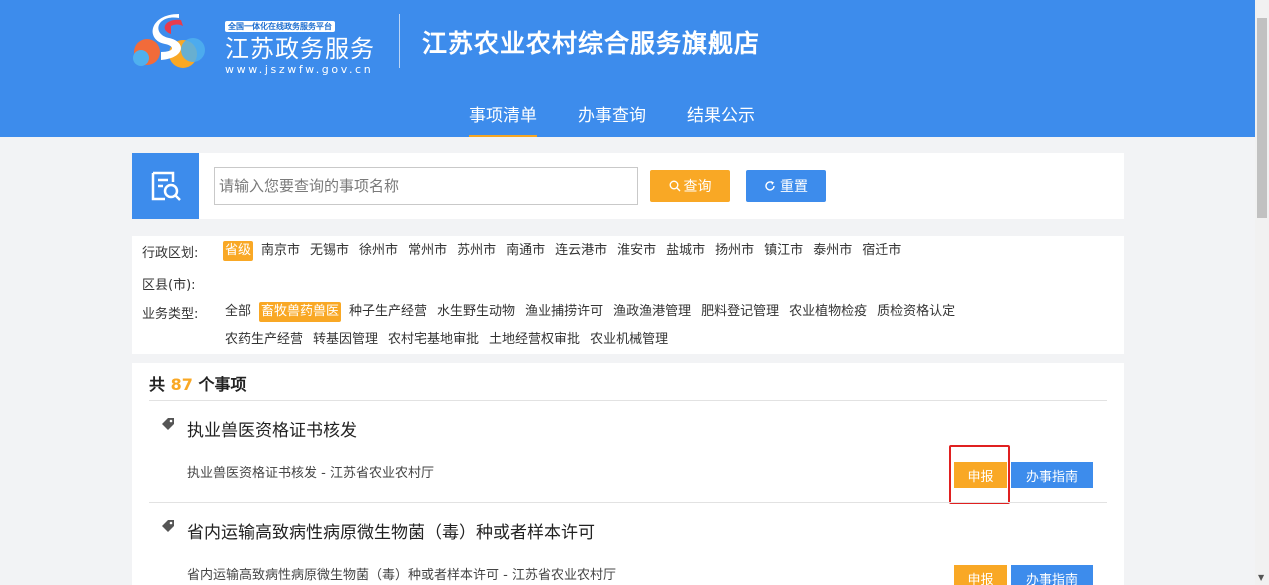  I want to click on query-button: 查询, so click(690, 186).